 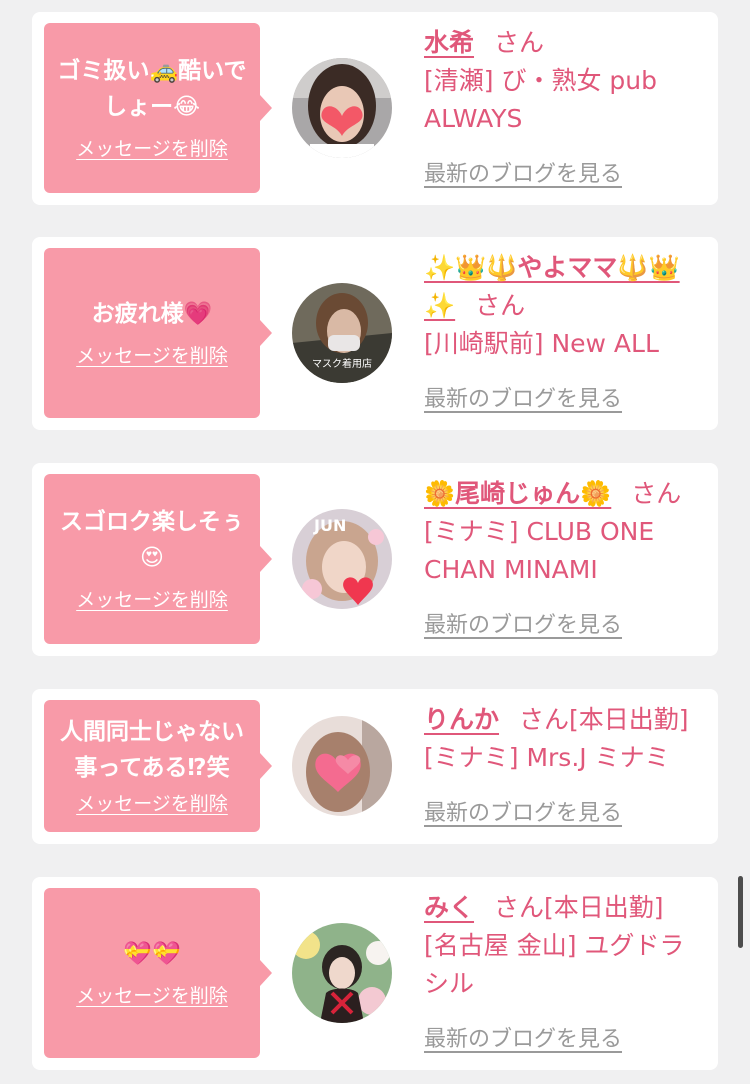 I want to click on sender-info: ✨👑🔱やよママ🔱👑✨ さん [川崎駅前] New ALL 最新のブログを見る, so click(x=565, y=333).